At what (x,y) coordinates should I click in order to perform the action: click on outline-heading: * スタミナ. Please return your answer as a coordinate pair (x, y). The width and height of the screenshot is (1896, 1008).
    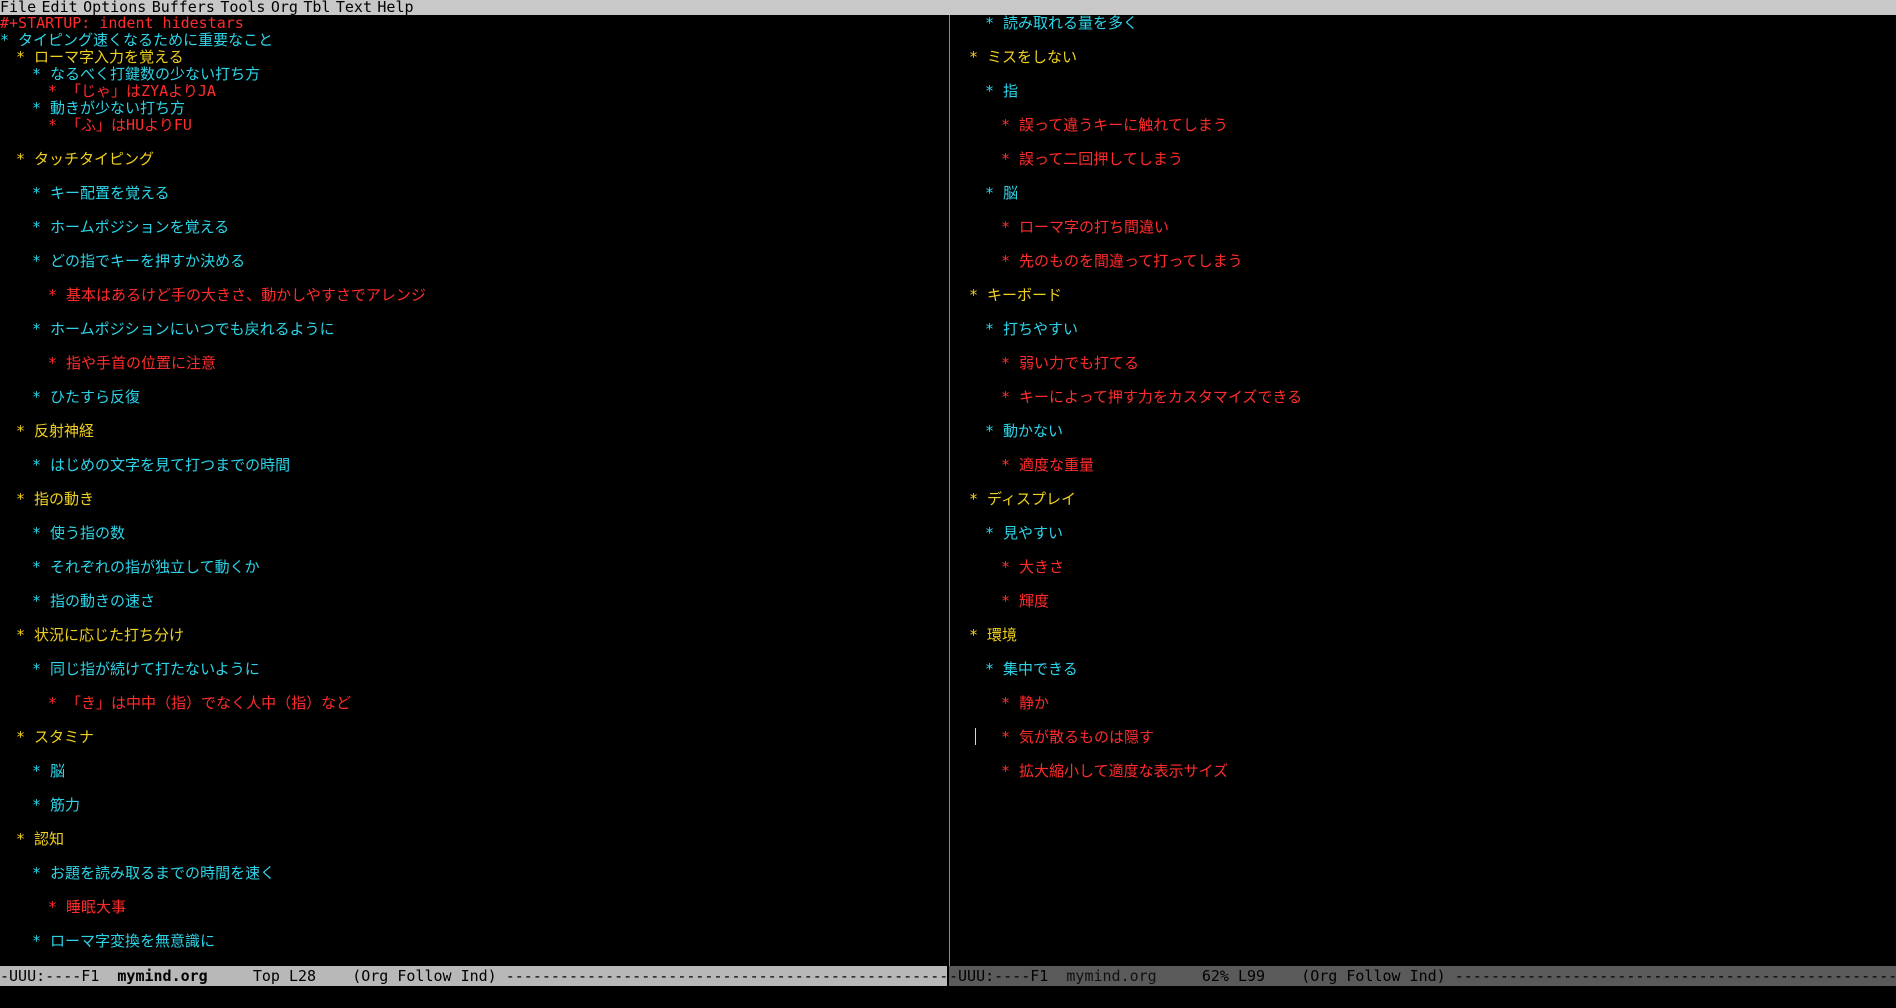
    Looking at the image, I should click on (55, 737).